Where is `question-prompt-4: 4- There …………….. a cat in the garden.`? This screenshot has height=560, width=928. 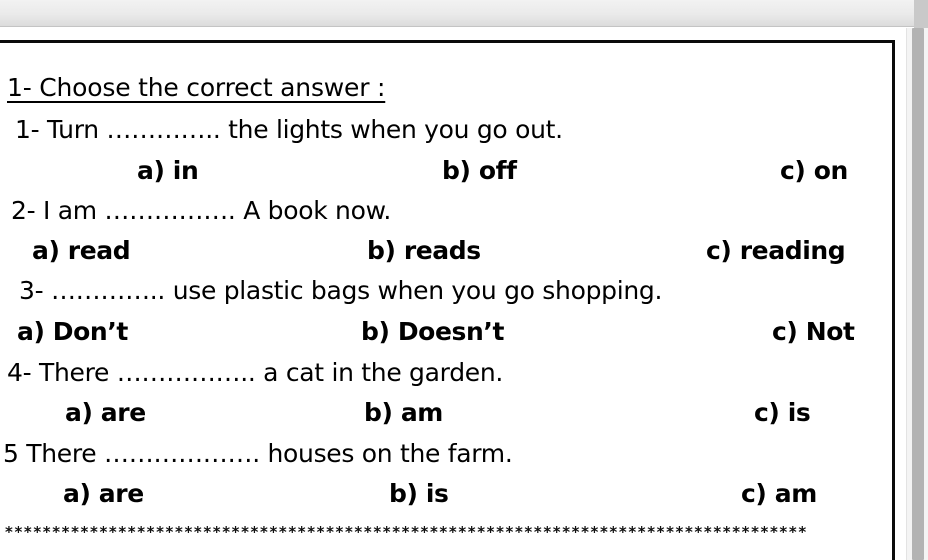
question-prompt-4: 4- There …………….. a cat in the garden. is located at coordinates (255, 372).